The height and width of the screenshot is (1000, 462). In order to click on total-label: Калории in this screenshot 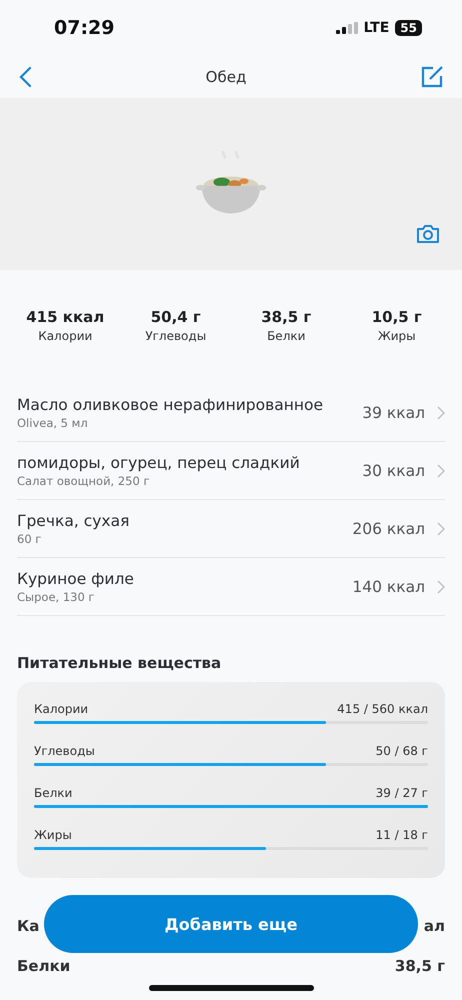, I will do `click(65, 336)`.